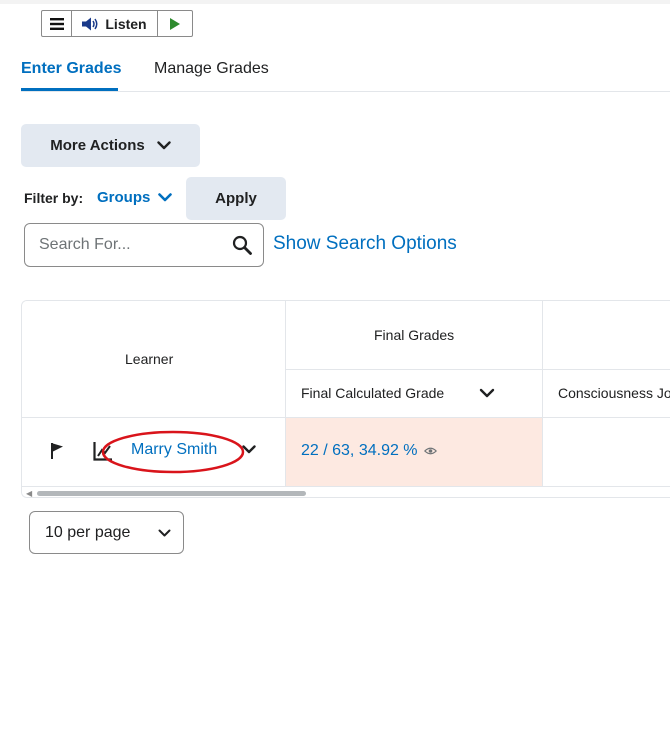 The height and width of the screenshot is (736, 670). What do you see at coordinates (174, 450) in the screenshot?
I see `learner-name-link: Marry Smith` at bounding box center [174, 450].